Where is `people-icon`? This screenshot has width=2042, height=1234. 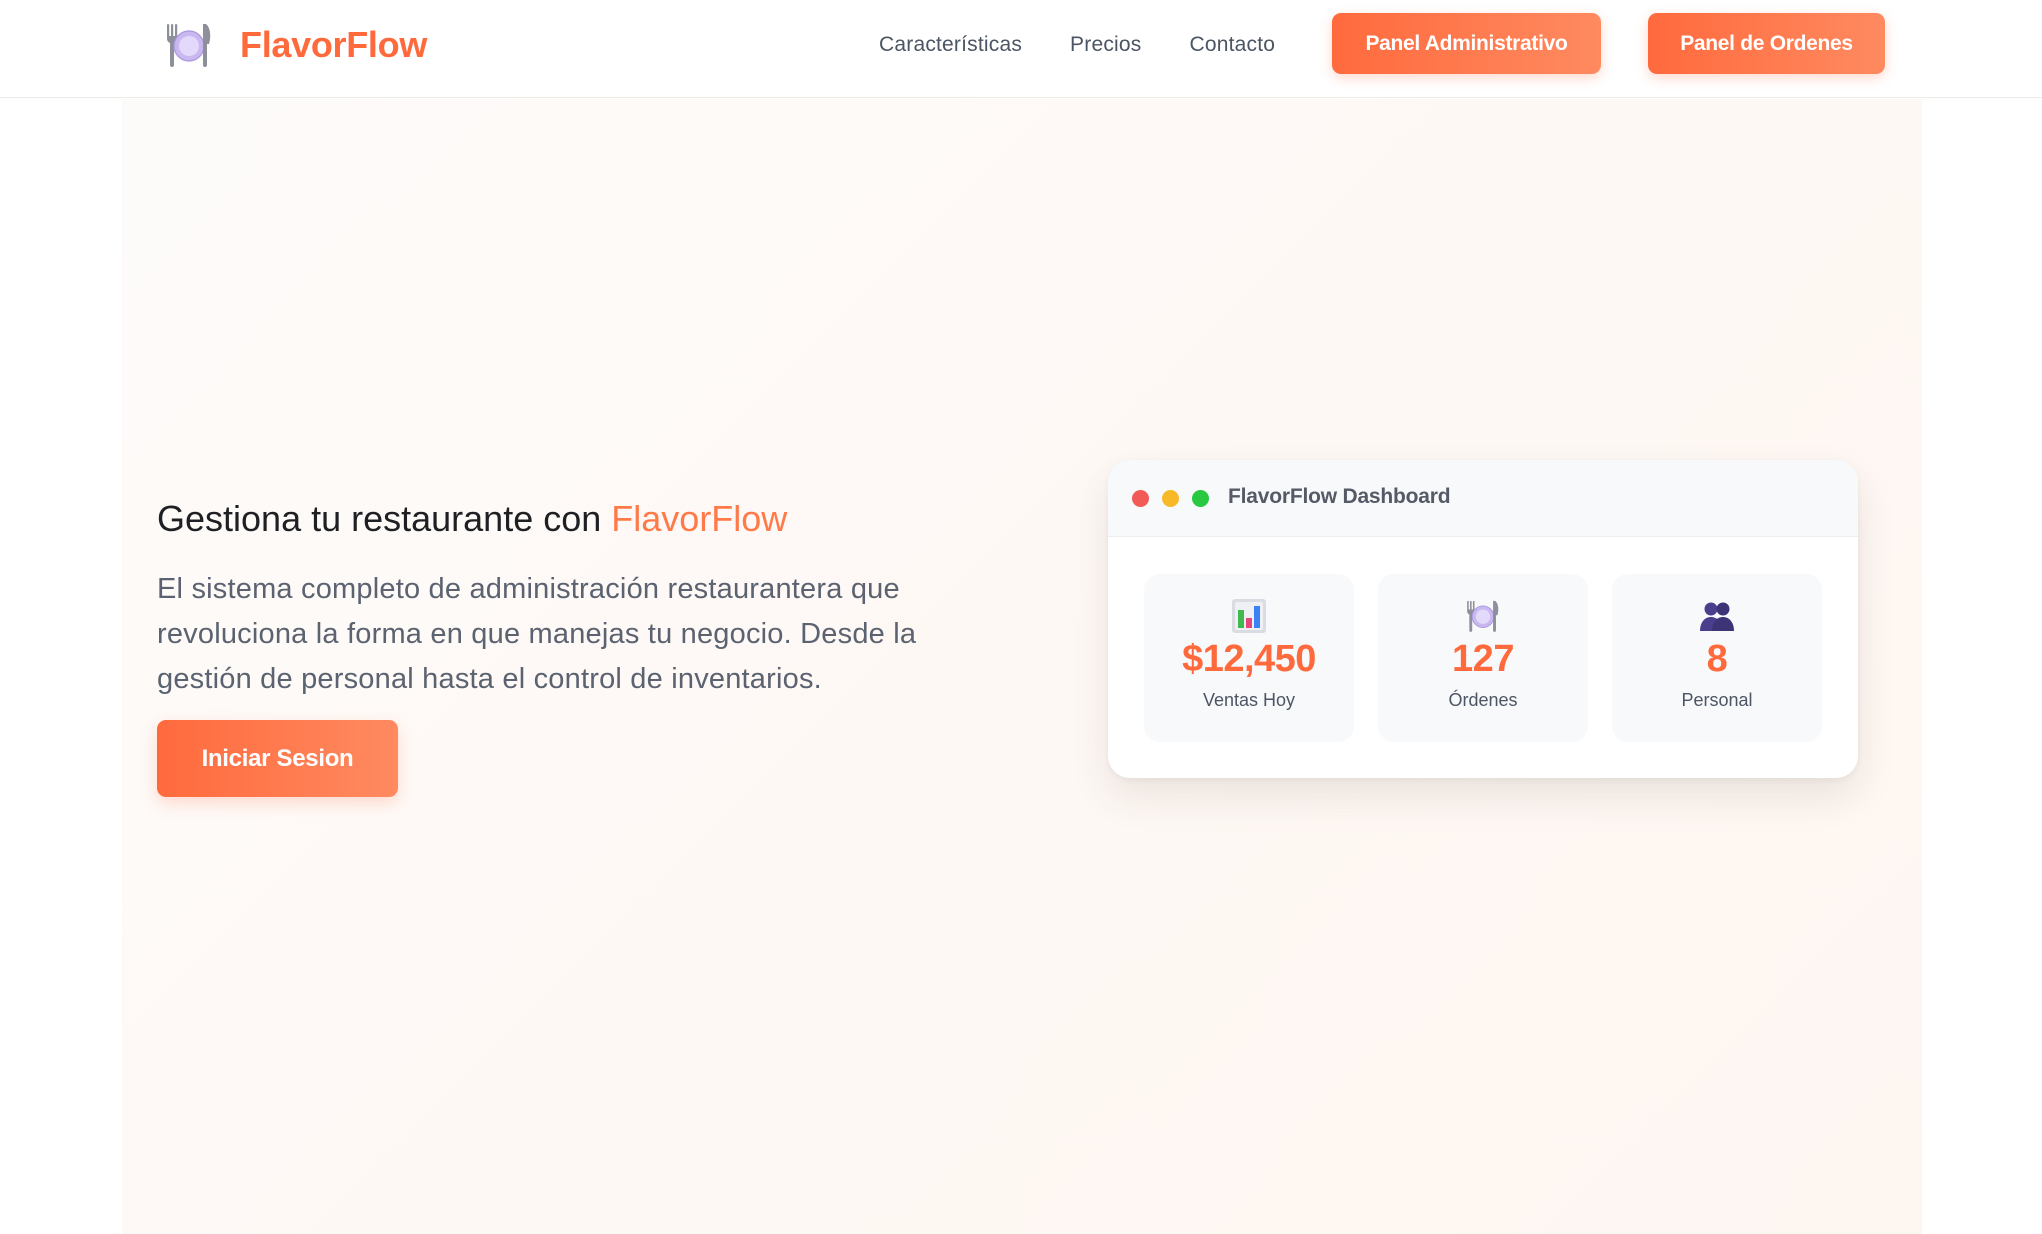
people-icon is located at coordinates (1717, 616).